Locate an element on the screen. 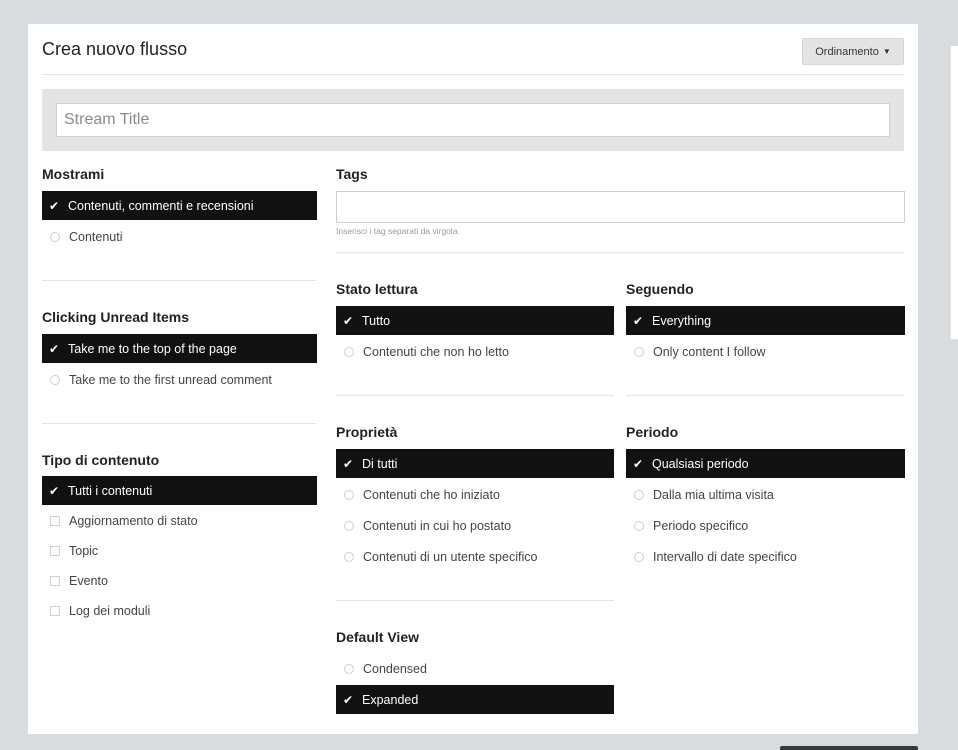  option-label: Di tutti is located at coordinates (380, 463).